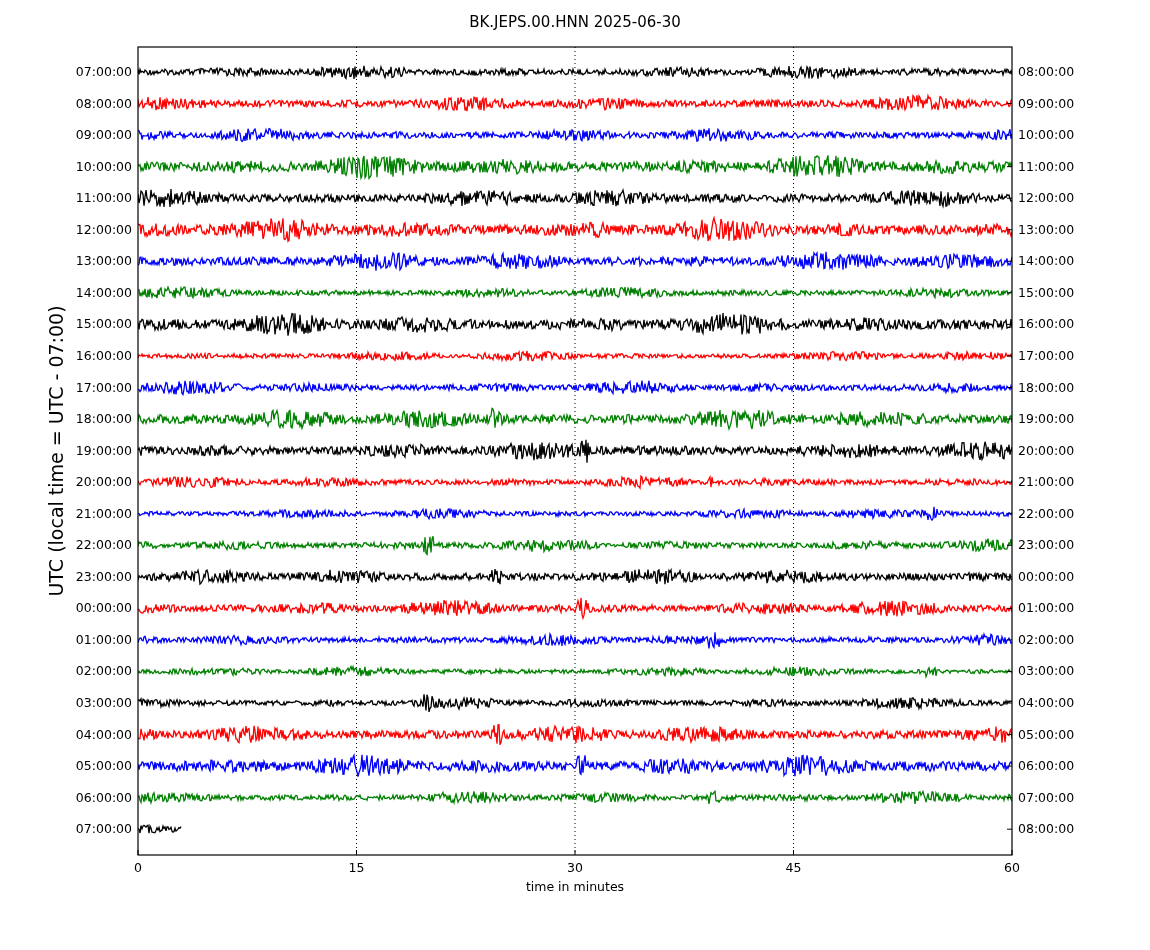 The image size is (1150, 950). What do you see at coordinates (1012, 867) in the screenshot?
I see `x-tick-label: 60` at bounding box center [1012, 867].